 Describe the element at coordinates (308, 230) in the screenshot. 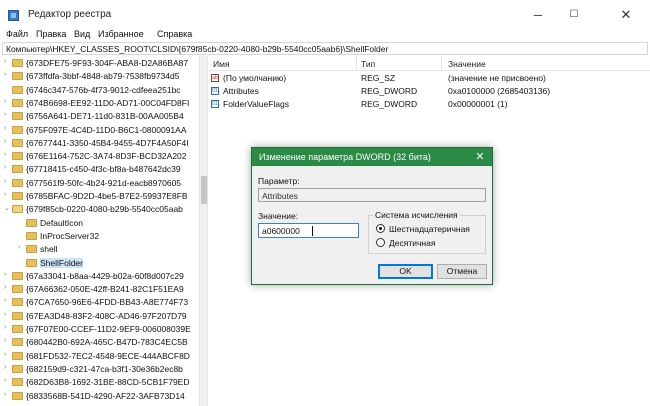

I see `value-data-input: a0600000` at that location.